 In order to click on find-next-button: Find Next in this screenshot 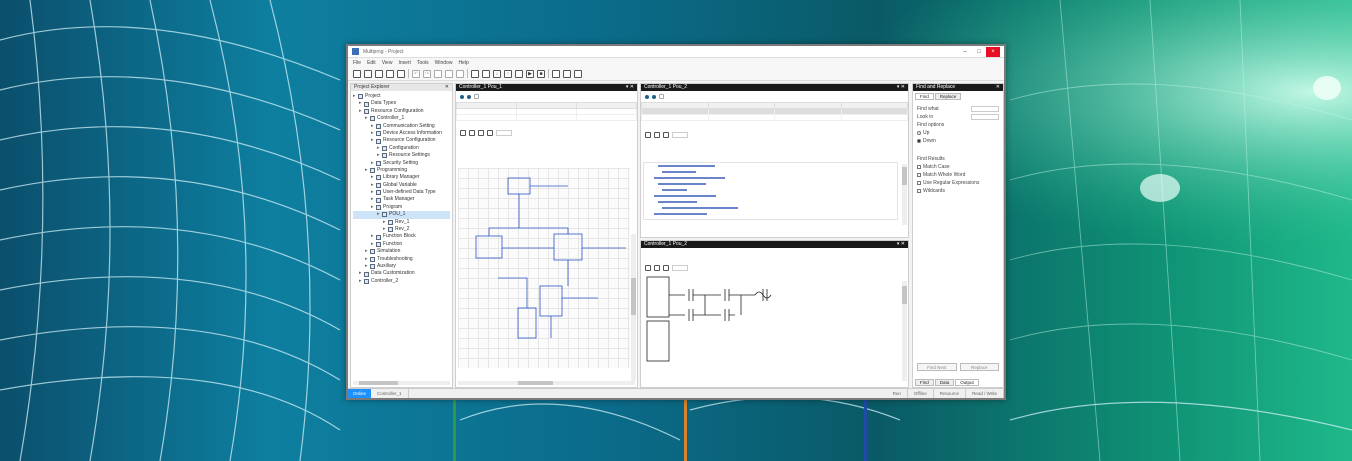, I will do `click(937, 367)`.